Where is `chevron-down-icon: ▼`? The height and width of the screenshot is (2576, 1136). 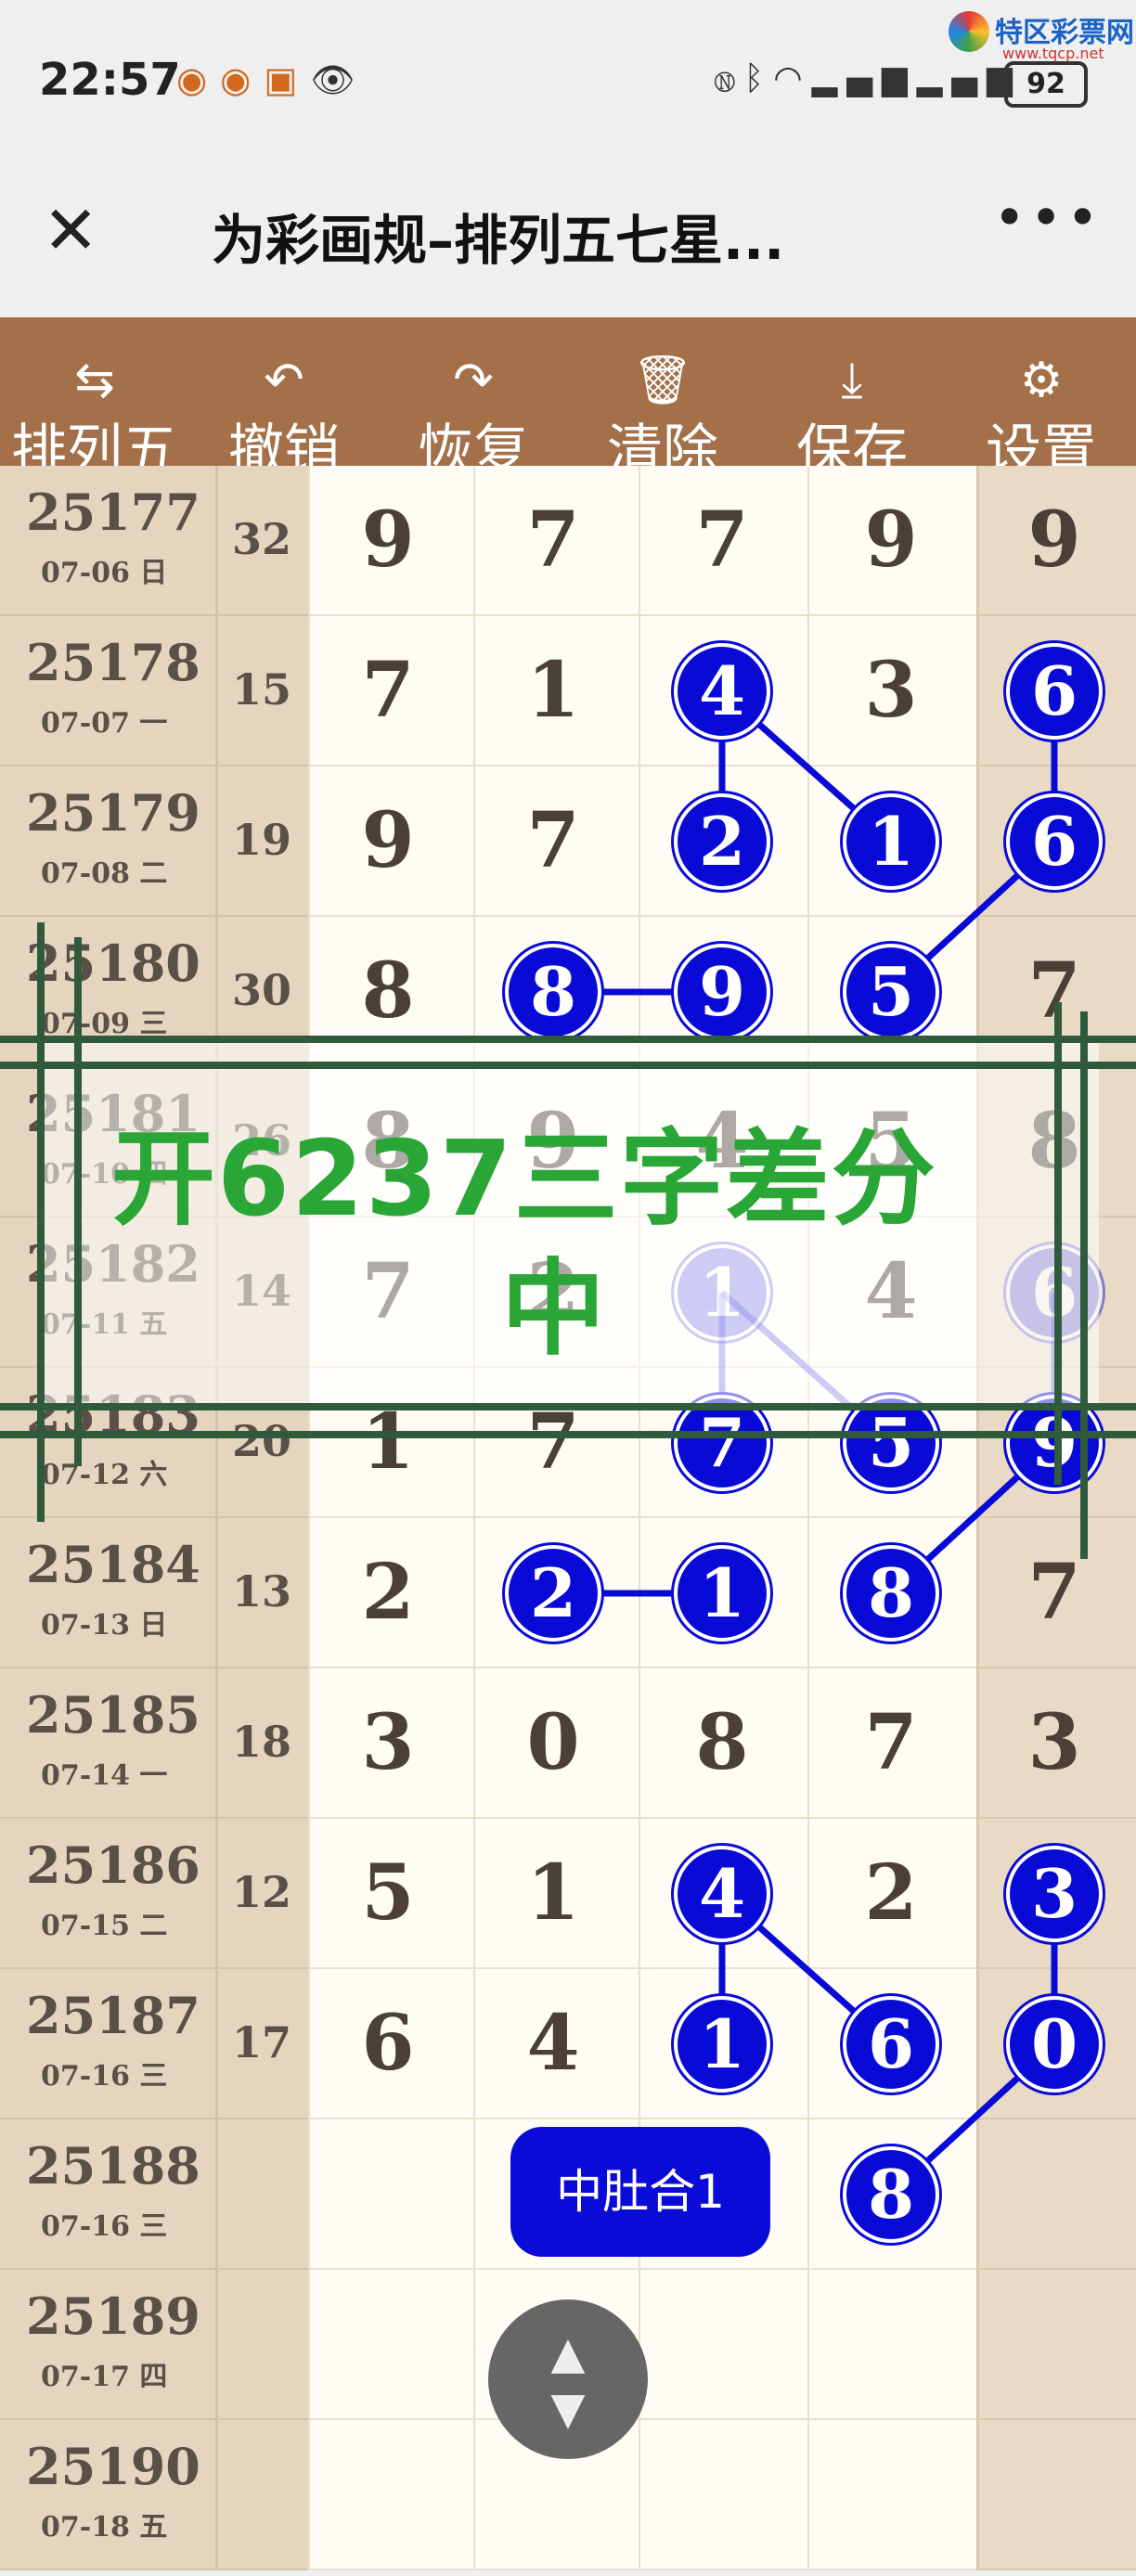 chevron-down-icon: ▼ is located at coordinates (568, 2409).